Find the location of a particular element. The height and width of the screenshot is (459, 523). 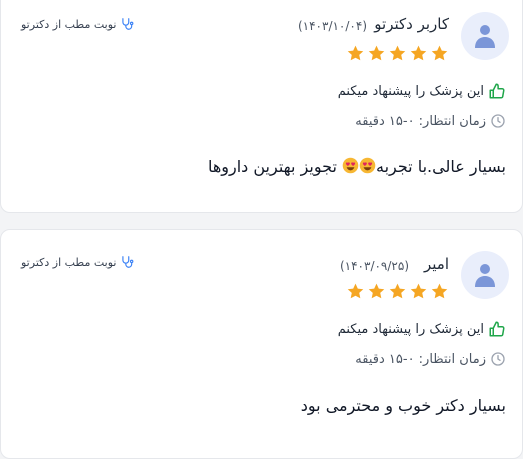

review-date: (۱۴۰۳/۰۹/۲۵) is located at coordinates (374, 266).